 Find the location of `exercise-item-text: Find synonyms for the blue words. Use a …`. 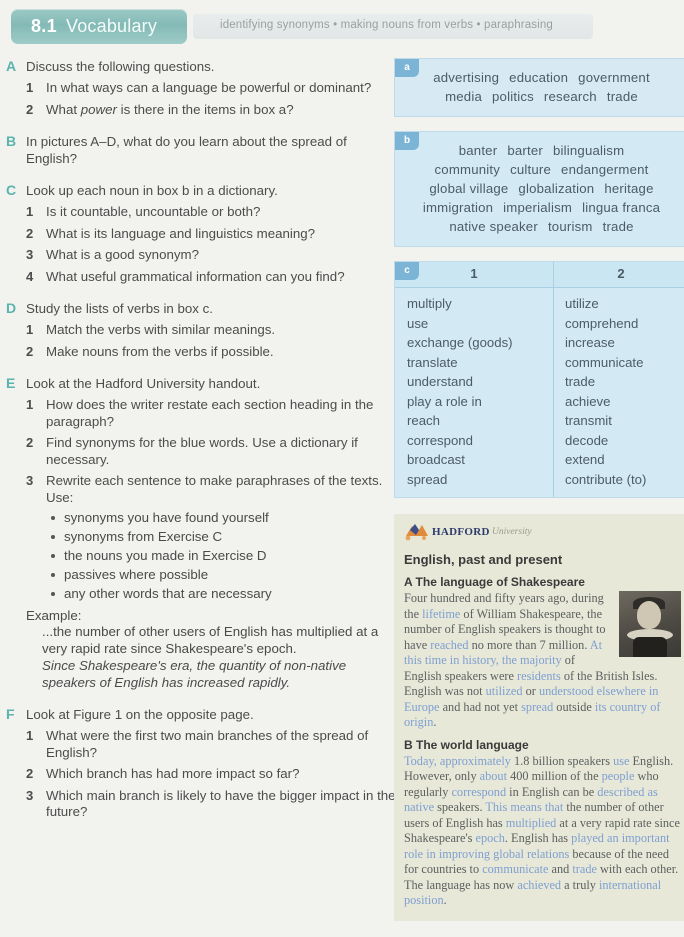

exercise-item-text: Find synonyms for the blue words. Use a … is located at coordinates (202, 451).